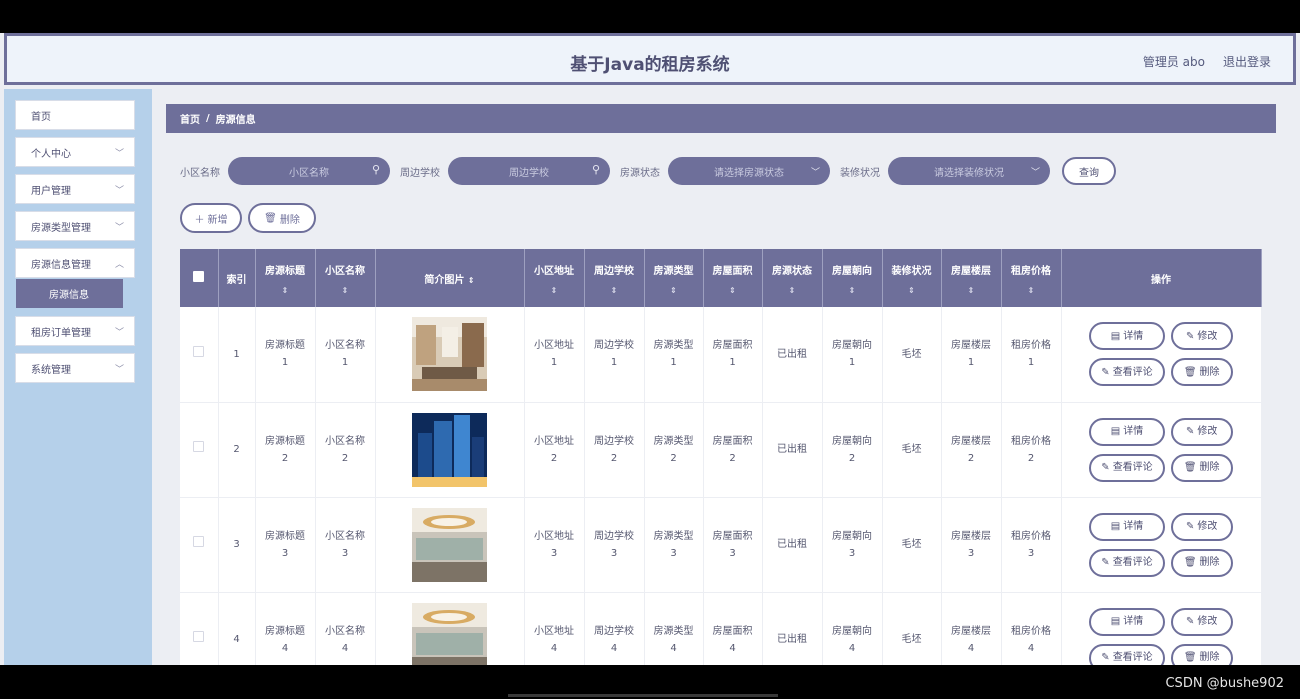  I want to click on header-orientation: 房屋朝向 ⇕, so click(852, 278).